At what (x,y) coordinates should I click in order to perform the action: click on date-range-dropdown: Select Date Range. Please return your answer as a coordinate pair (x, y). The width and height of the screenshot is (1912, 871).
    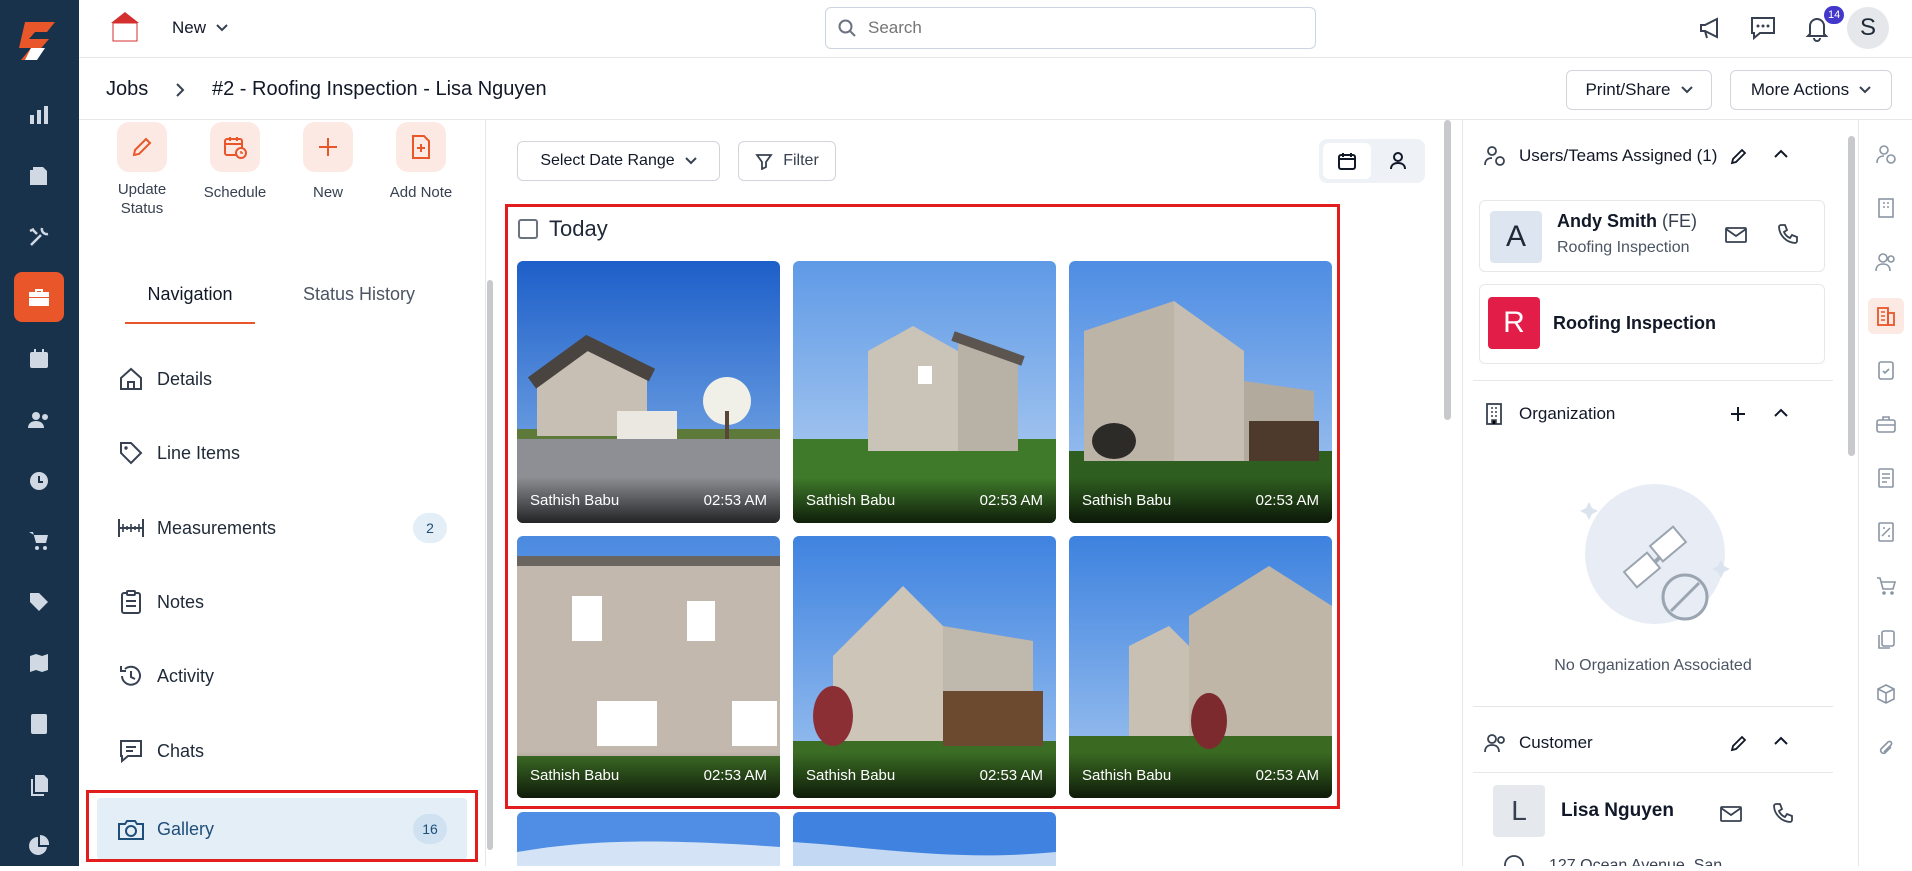
    Looking at the image, I should click on (618, 161).